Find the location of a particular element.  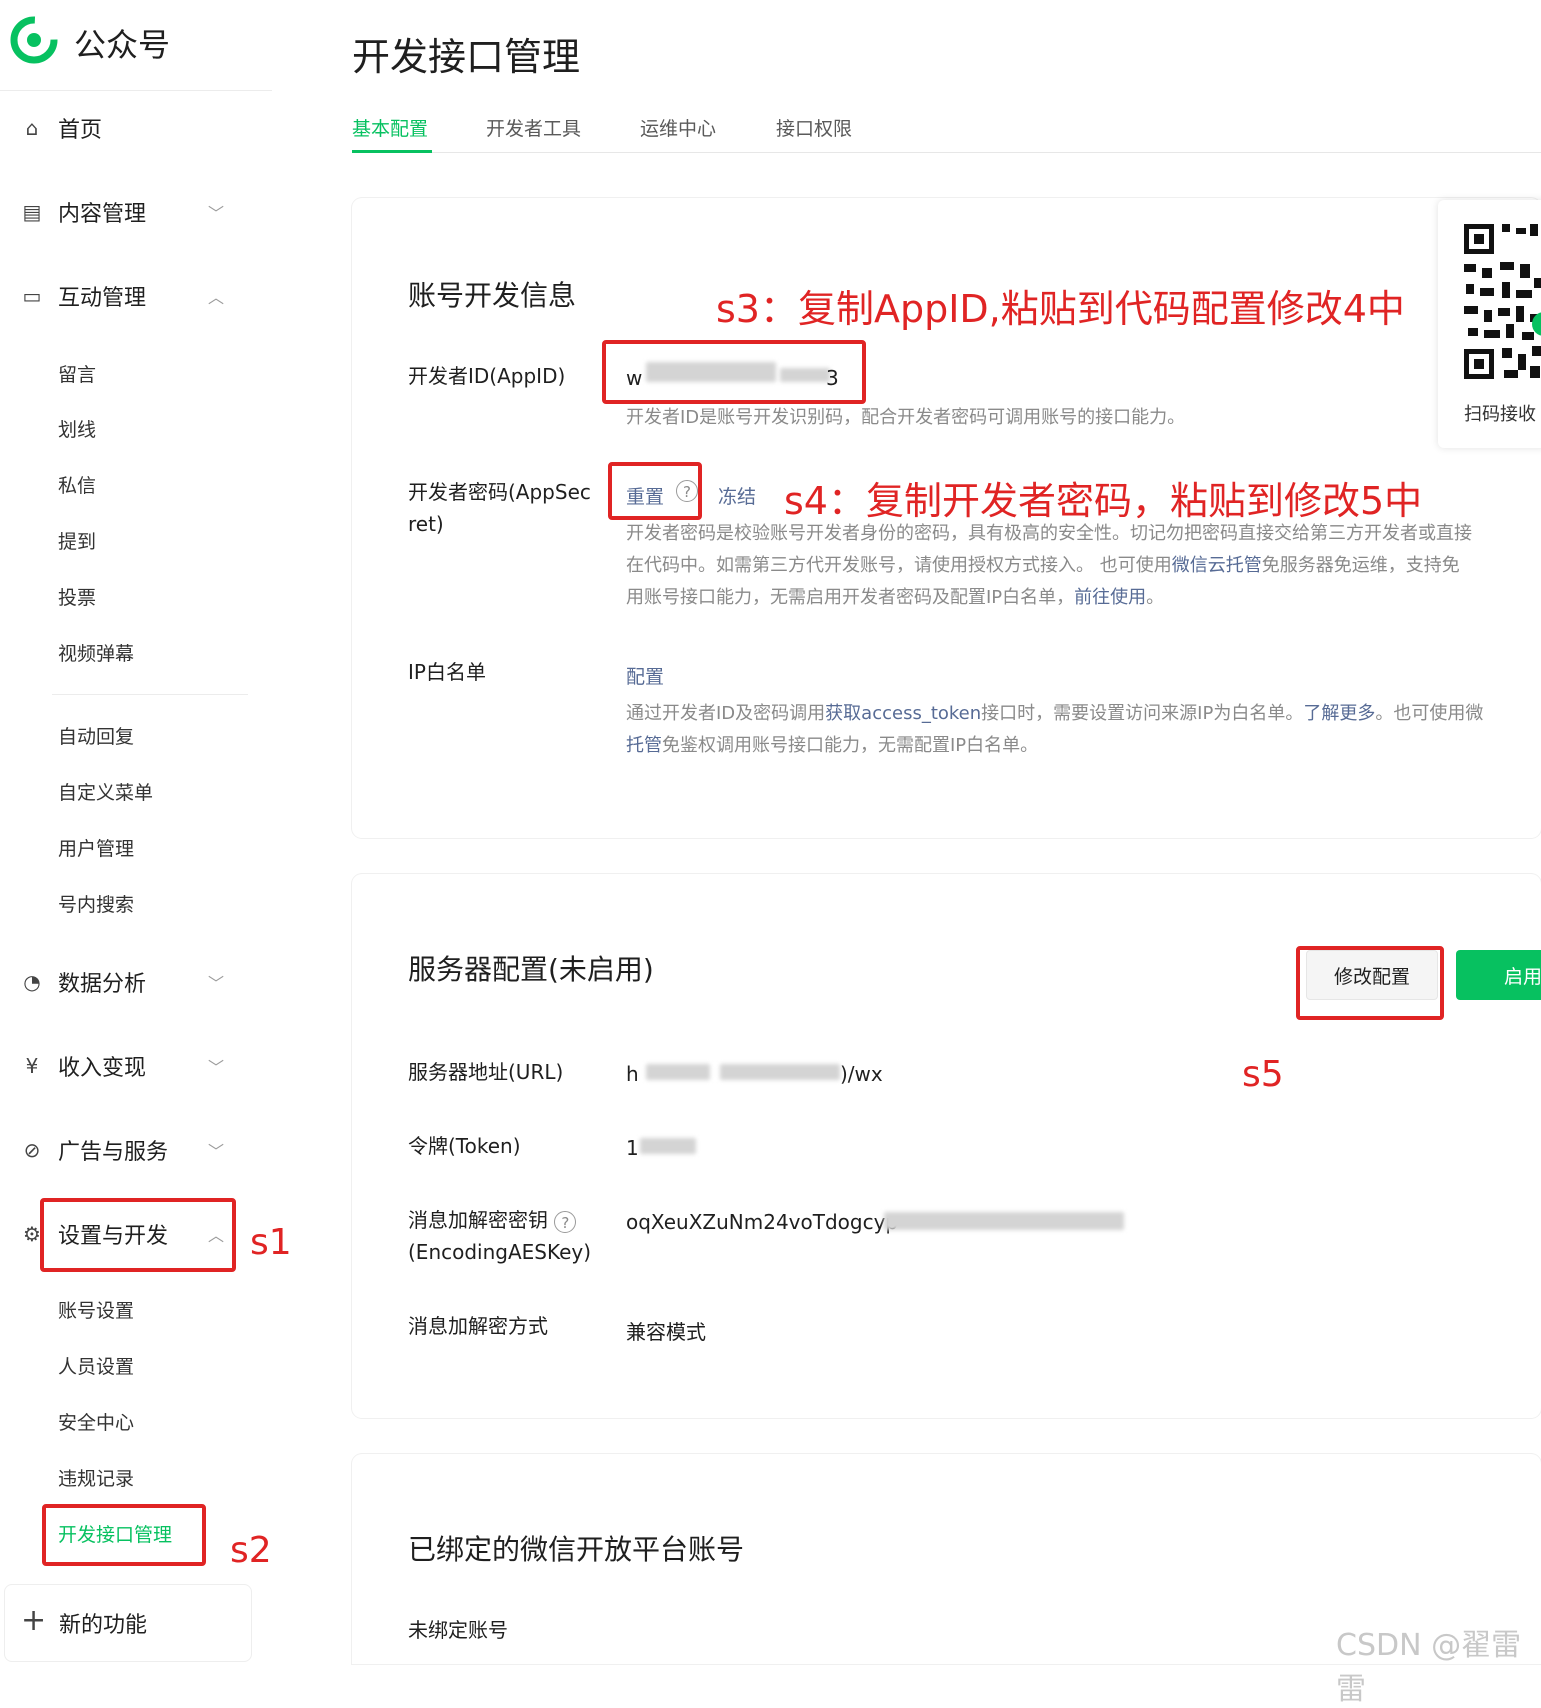

new-features-box: + 新的功能 is located at coordinates (128, 1623).